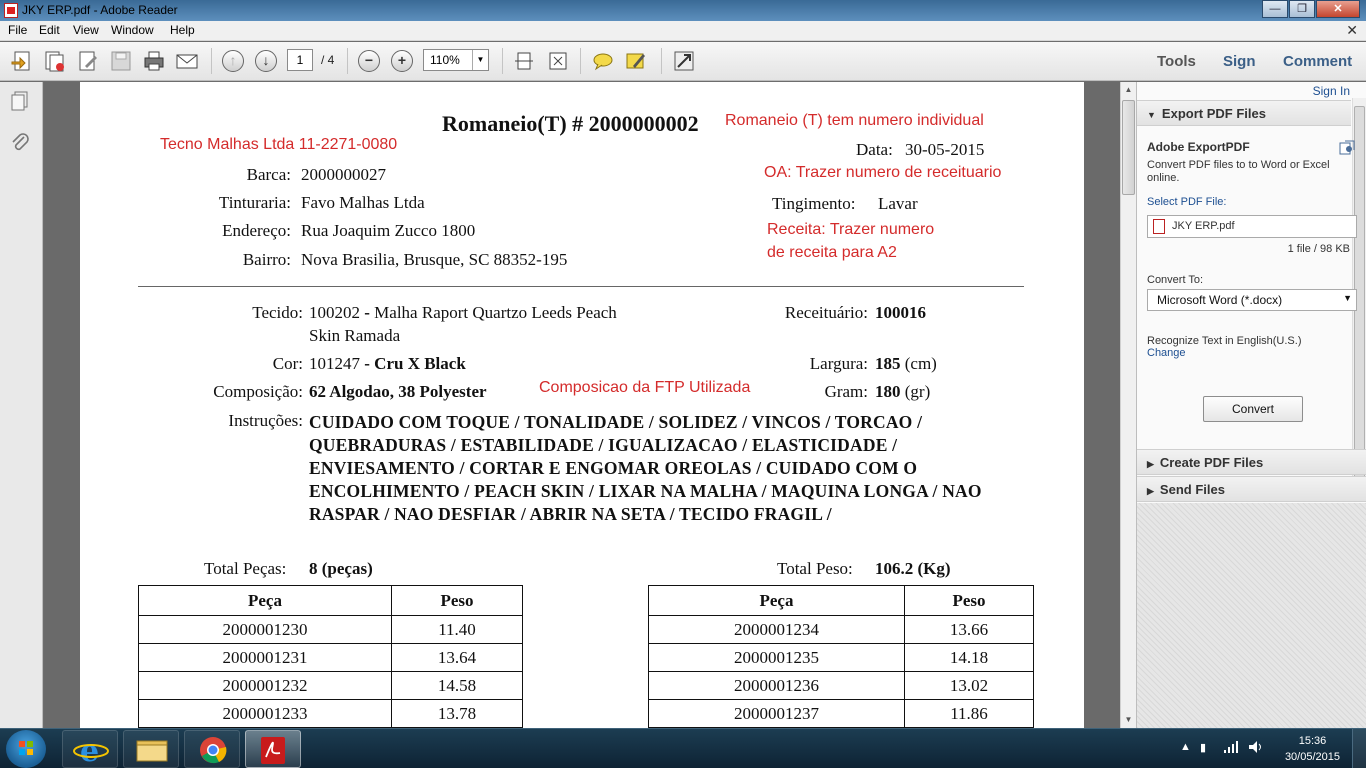 This screenshot has width=1366, height=768. Describe the element at coordinates (273, 749) in the screenshot. I see `adobe-reader-taskbar-button` at that location.